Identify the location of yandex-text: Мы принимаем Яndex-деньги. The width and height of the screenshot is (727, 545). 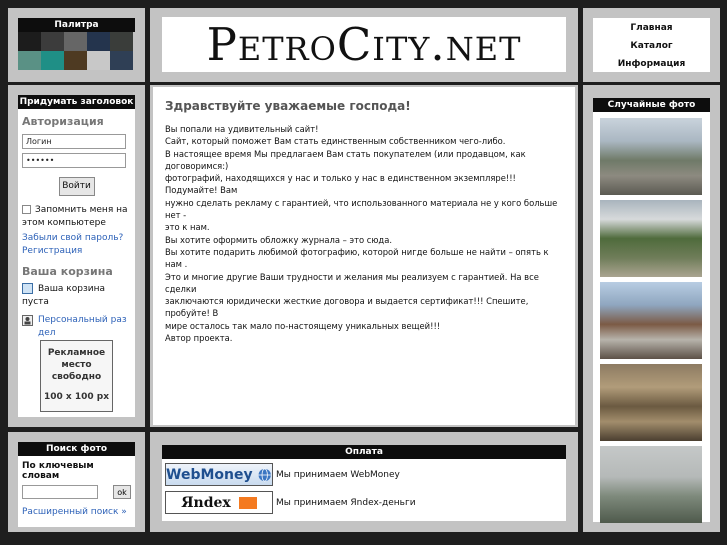
(346, 502).